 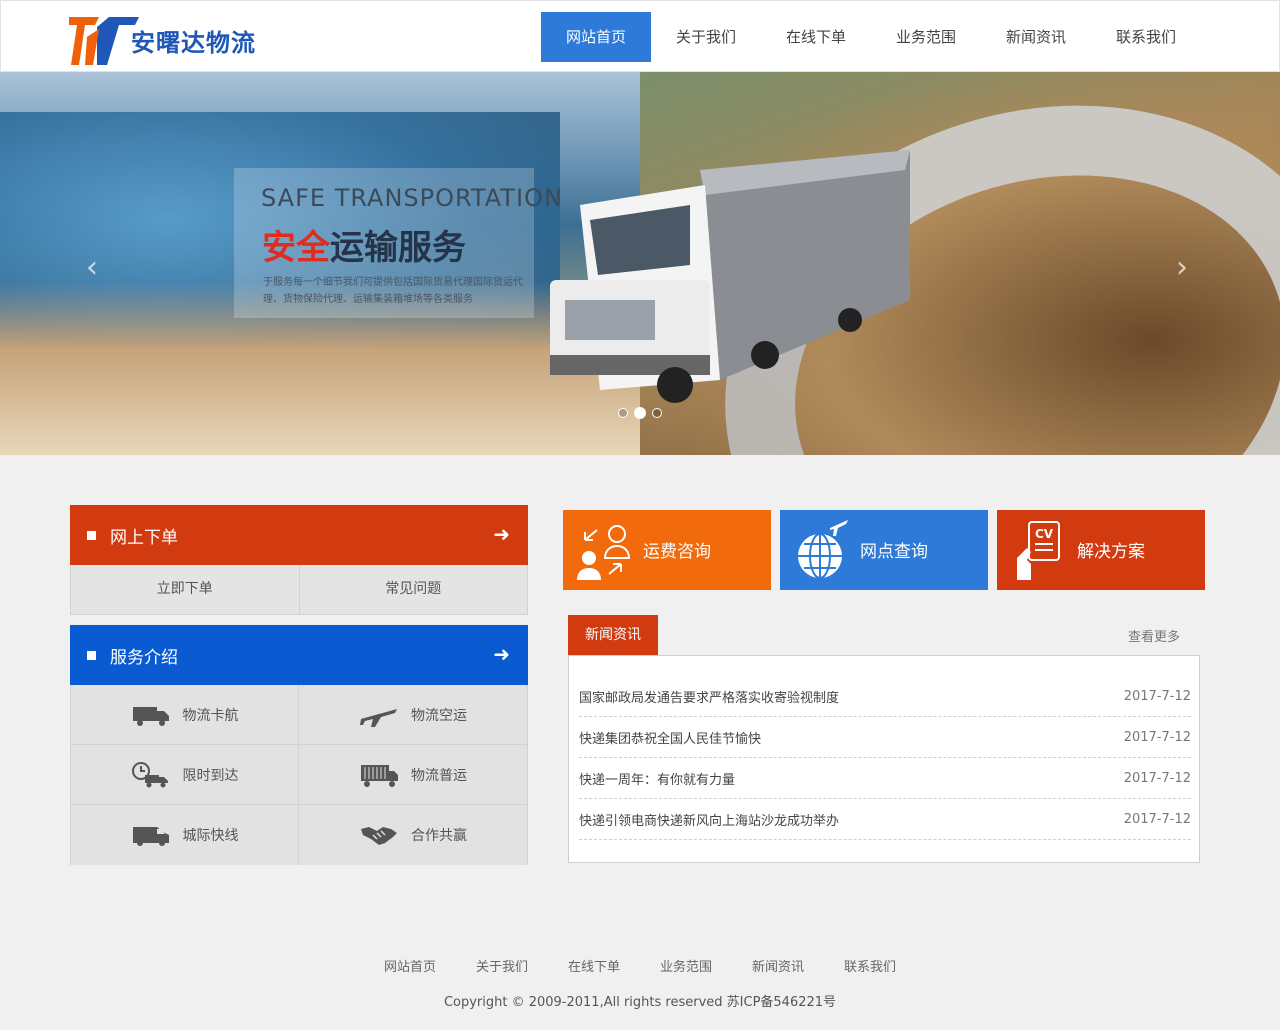 I want to click on service-grid: 物流卡航 物流空运 限时到达 物流普运 城际快线 合作共赢, so click(x=299, y=775).